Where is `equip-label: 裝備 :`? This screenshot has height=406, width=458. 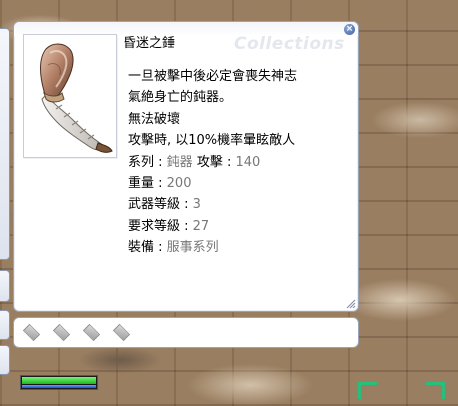 equip-label: 裝備 : is located at coordinates (145, 248).